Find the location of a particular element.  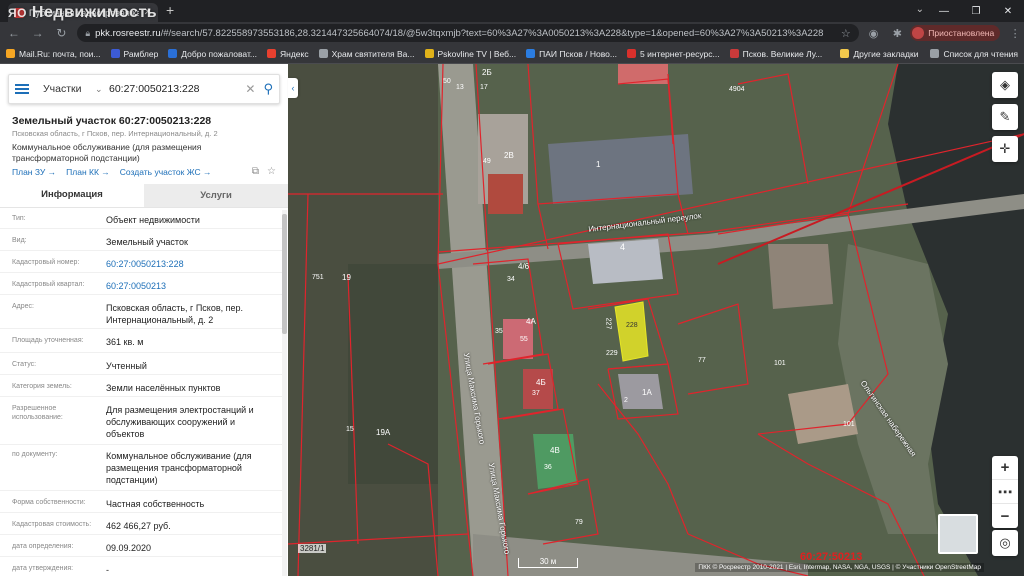

parcel-label: 35 is located at coordinates (499, 331).